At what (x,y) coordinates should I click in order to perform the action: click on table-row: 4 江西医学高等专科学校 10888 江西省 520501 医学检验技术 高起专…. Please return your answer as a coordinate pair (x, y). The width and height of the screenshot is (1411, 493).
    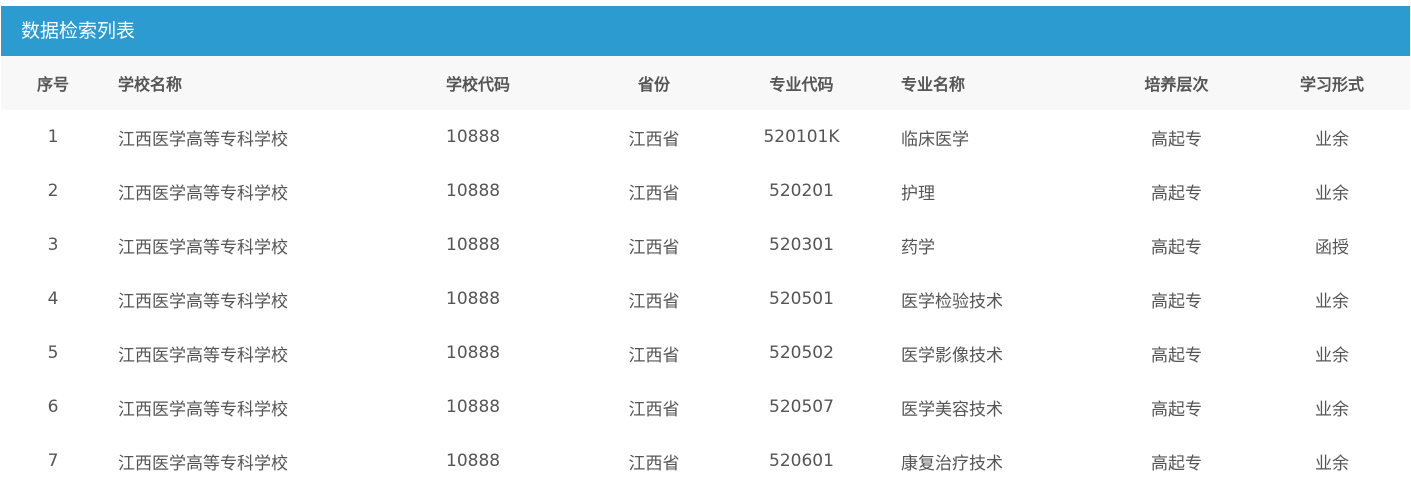
    Looking at the image, I should click on (705, 299).